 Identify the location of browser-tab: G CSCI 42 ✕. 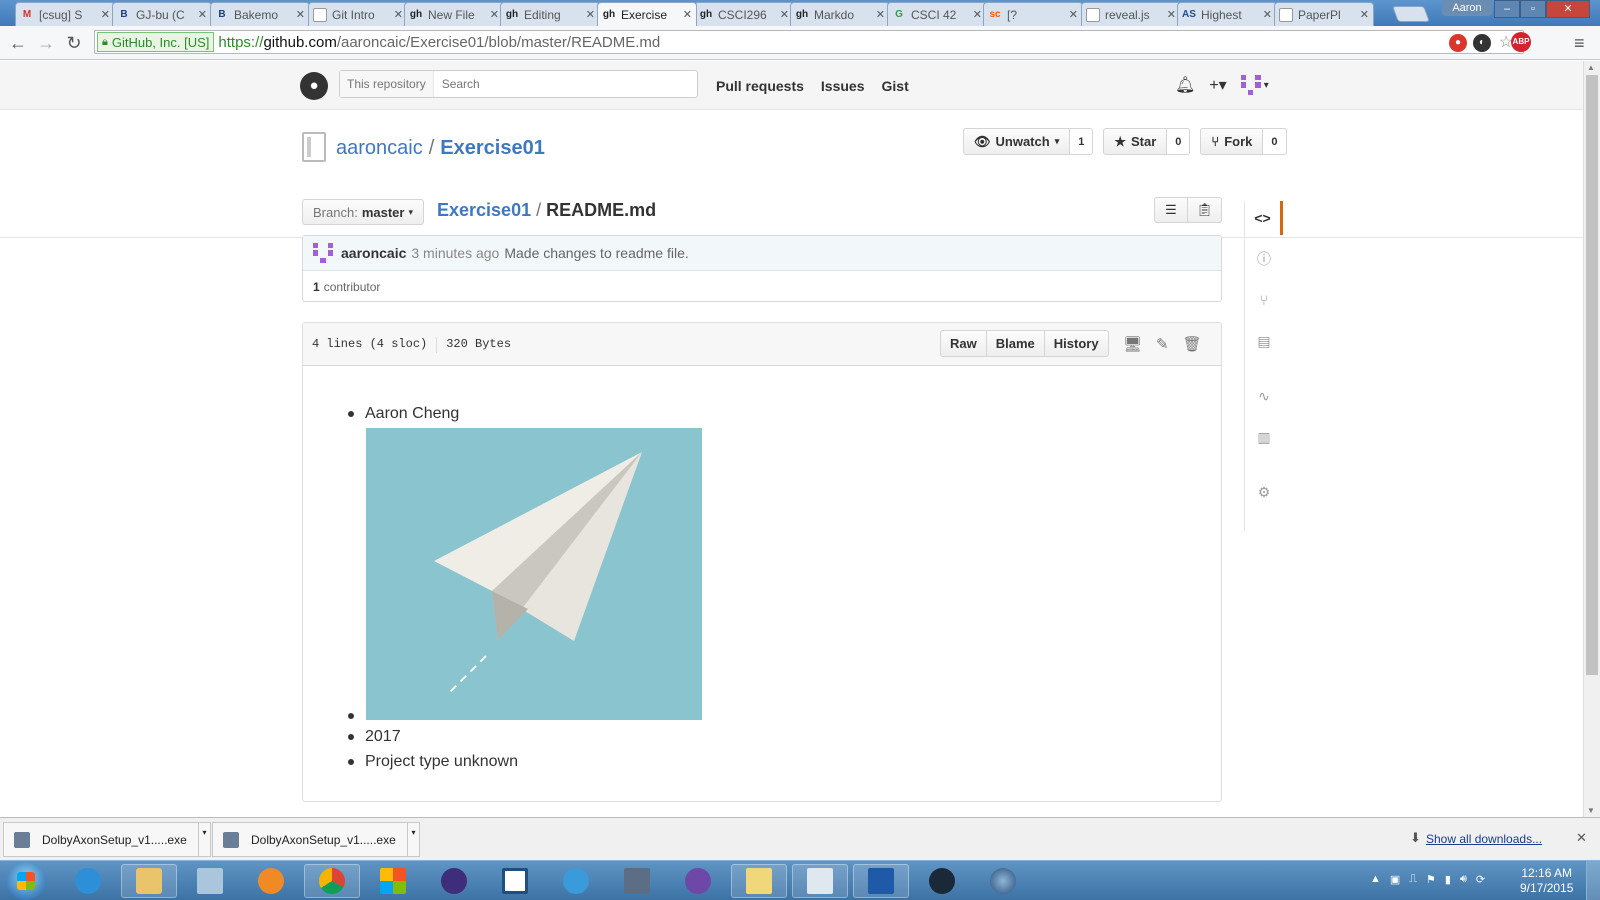
(937, 14).